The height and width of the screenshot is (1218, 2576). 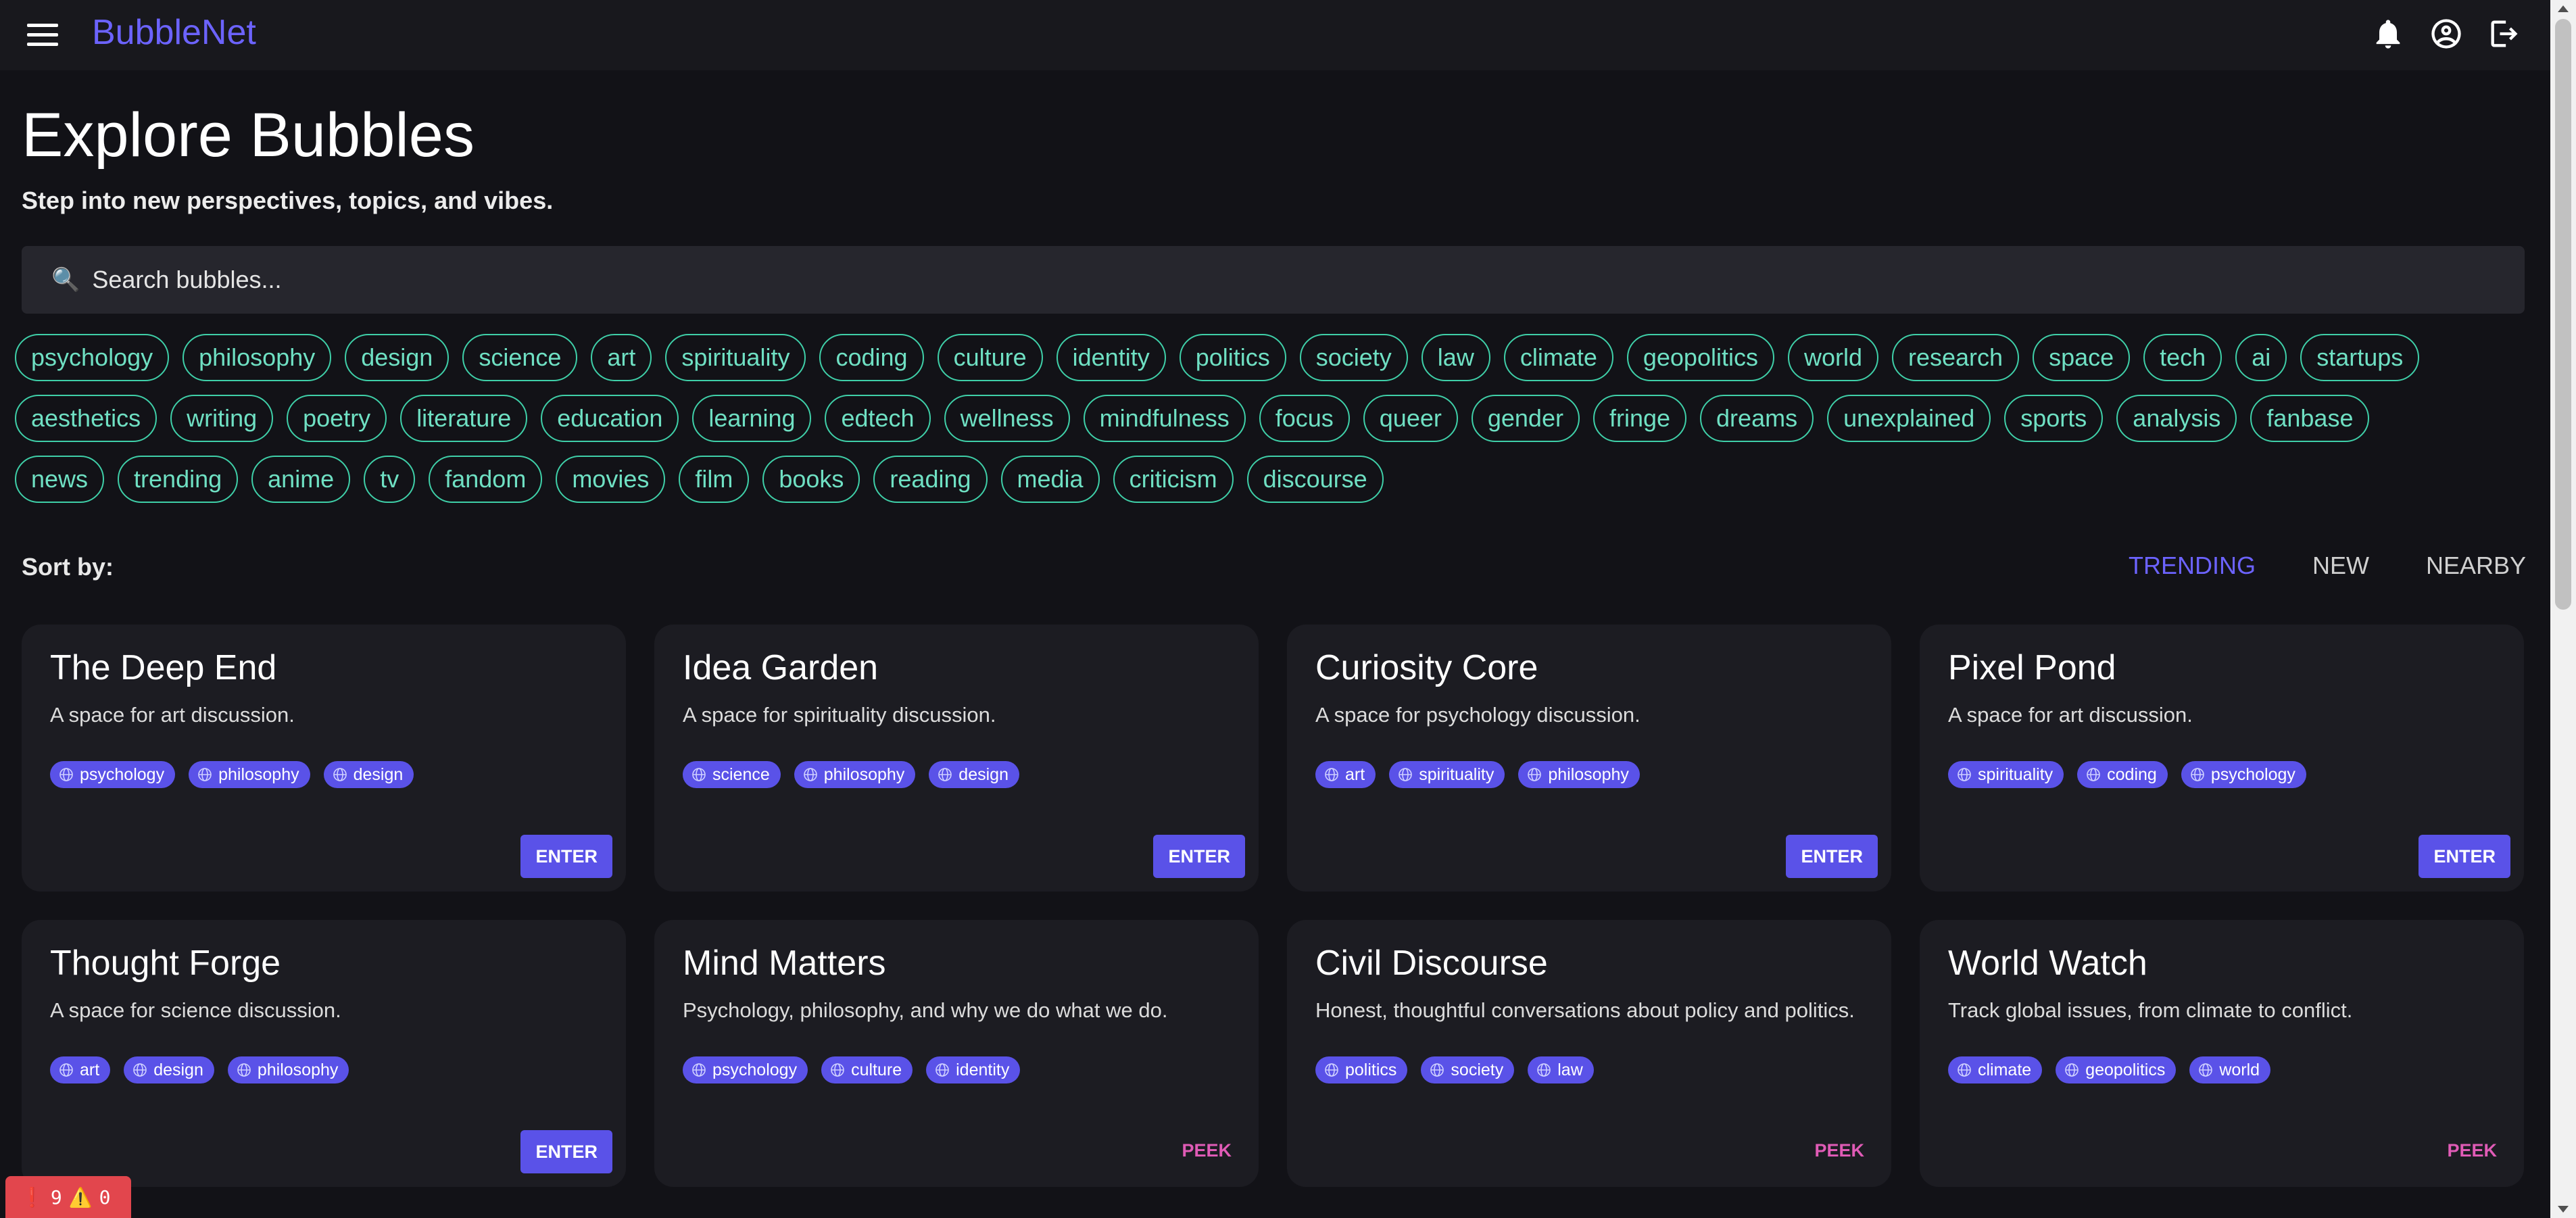 I want to click on account-icon, so click(x=2446, y=34).